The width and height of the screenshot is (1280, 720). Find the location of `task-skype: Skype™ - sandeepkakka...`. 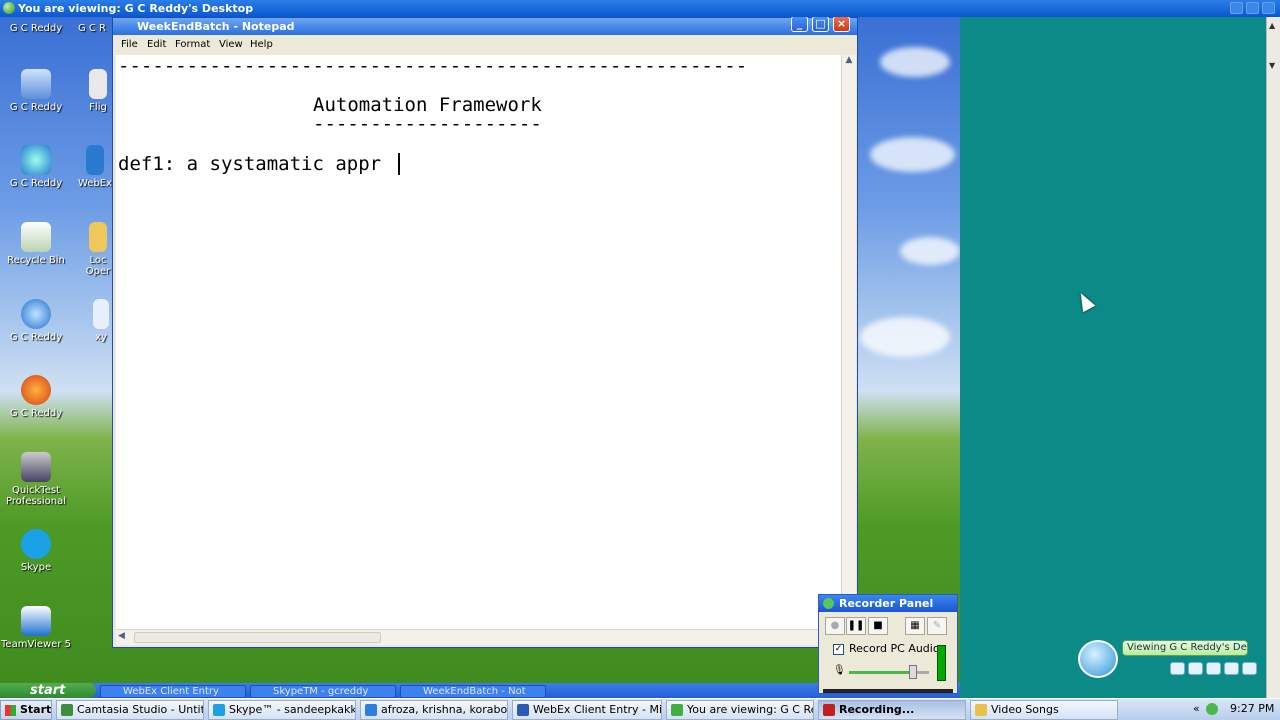

task-skype: Skype™ - sandeepkakka... is located at coordinates (282, 710).